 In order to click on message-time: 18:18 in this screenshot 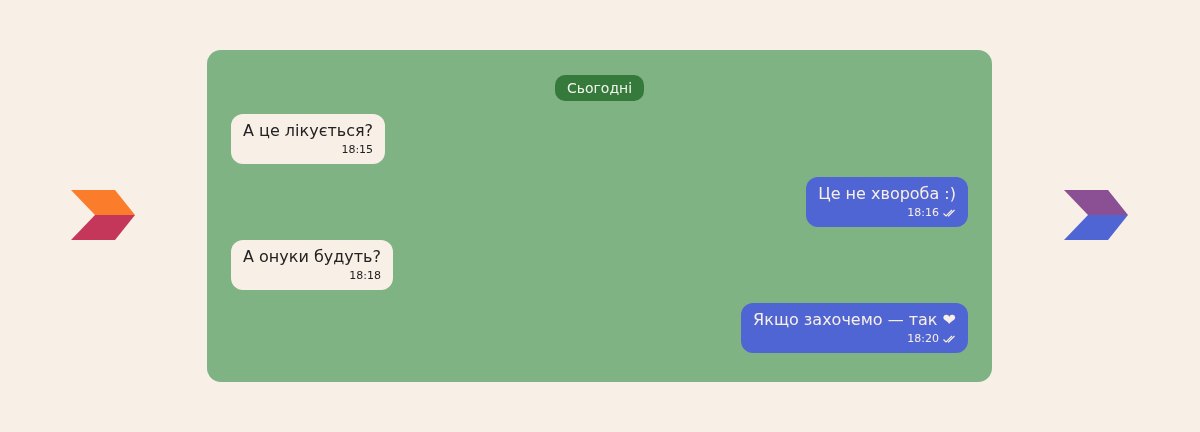, I will do `click(365, 276)`.